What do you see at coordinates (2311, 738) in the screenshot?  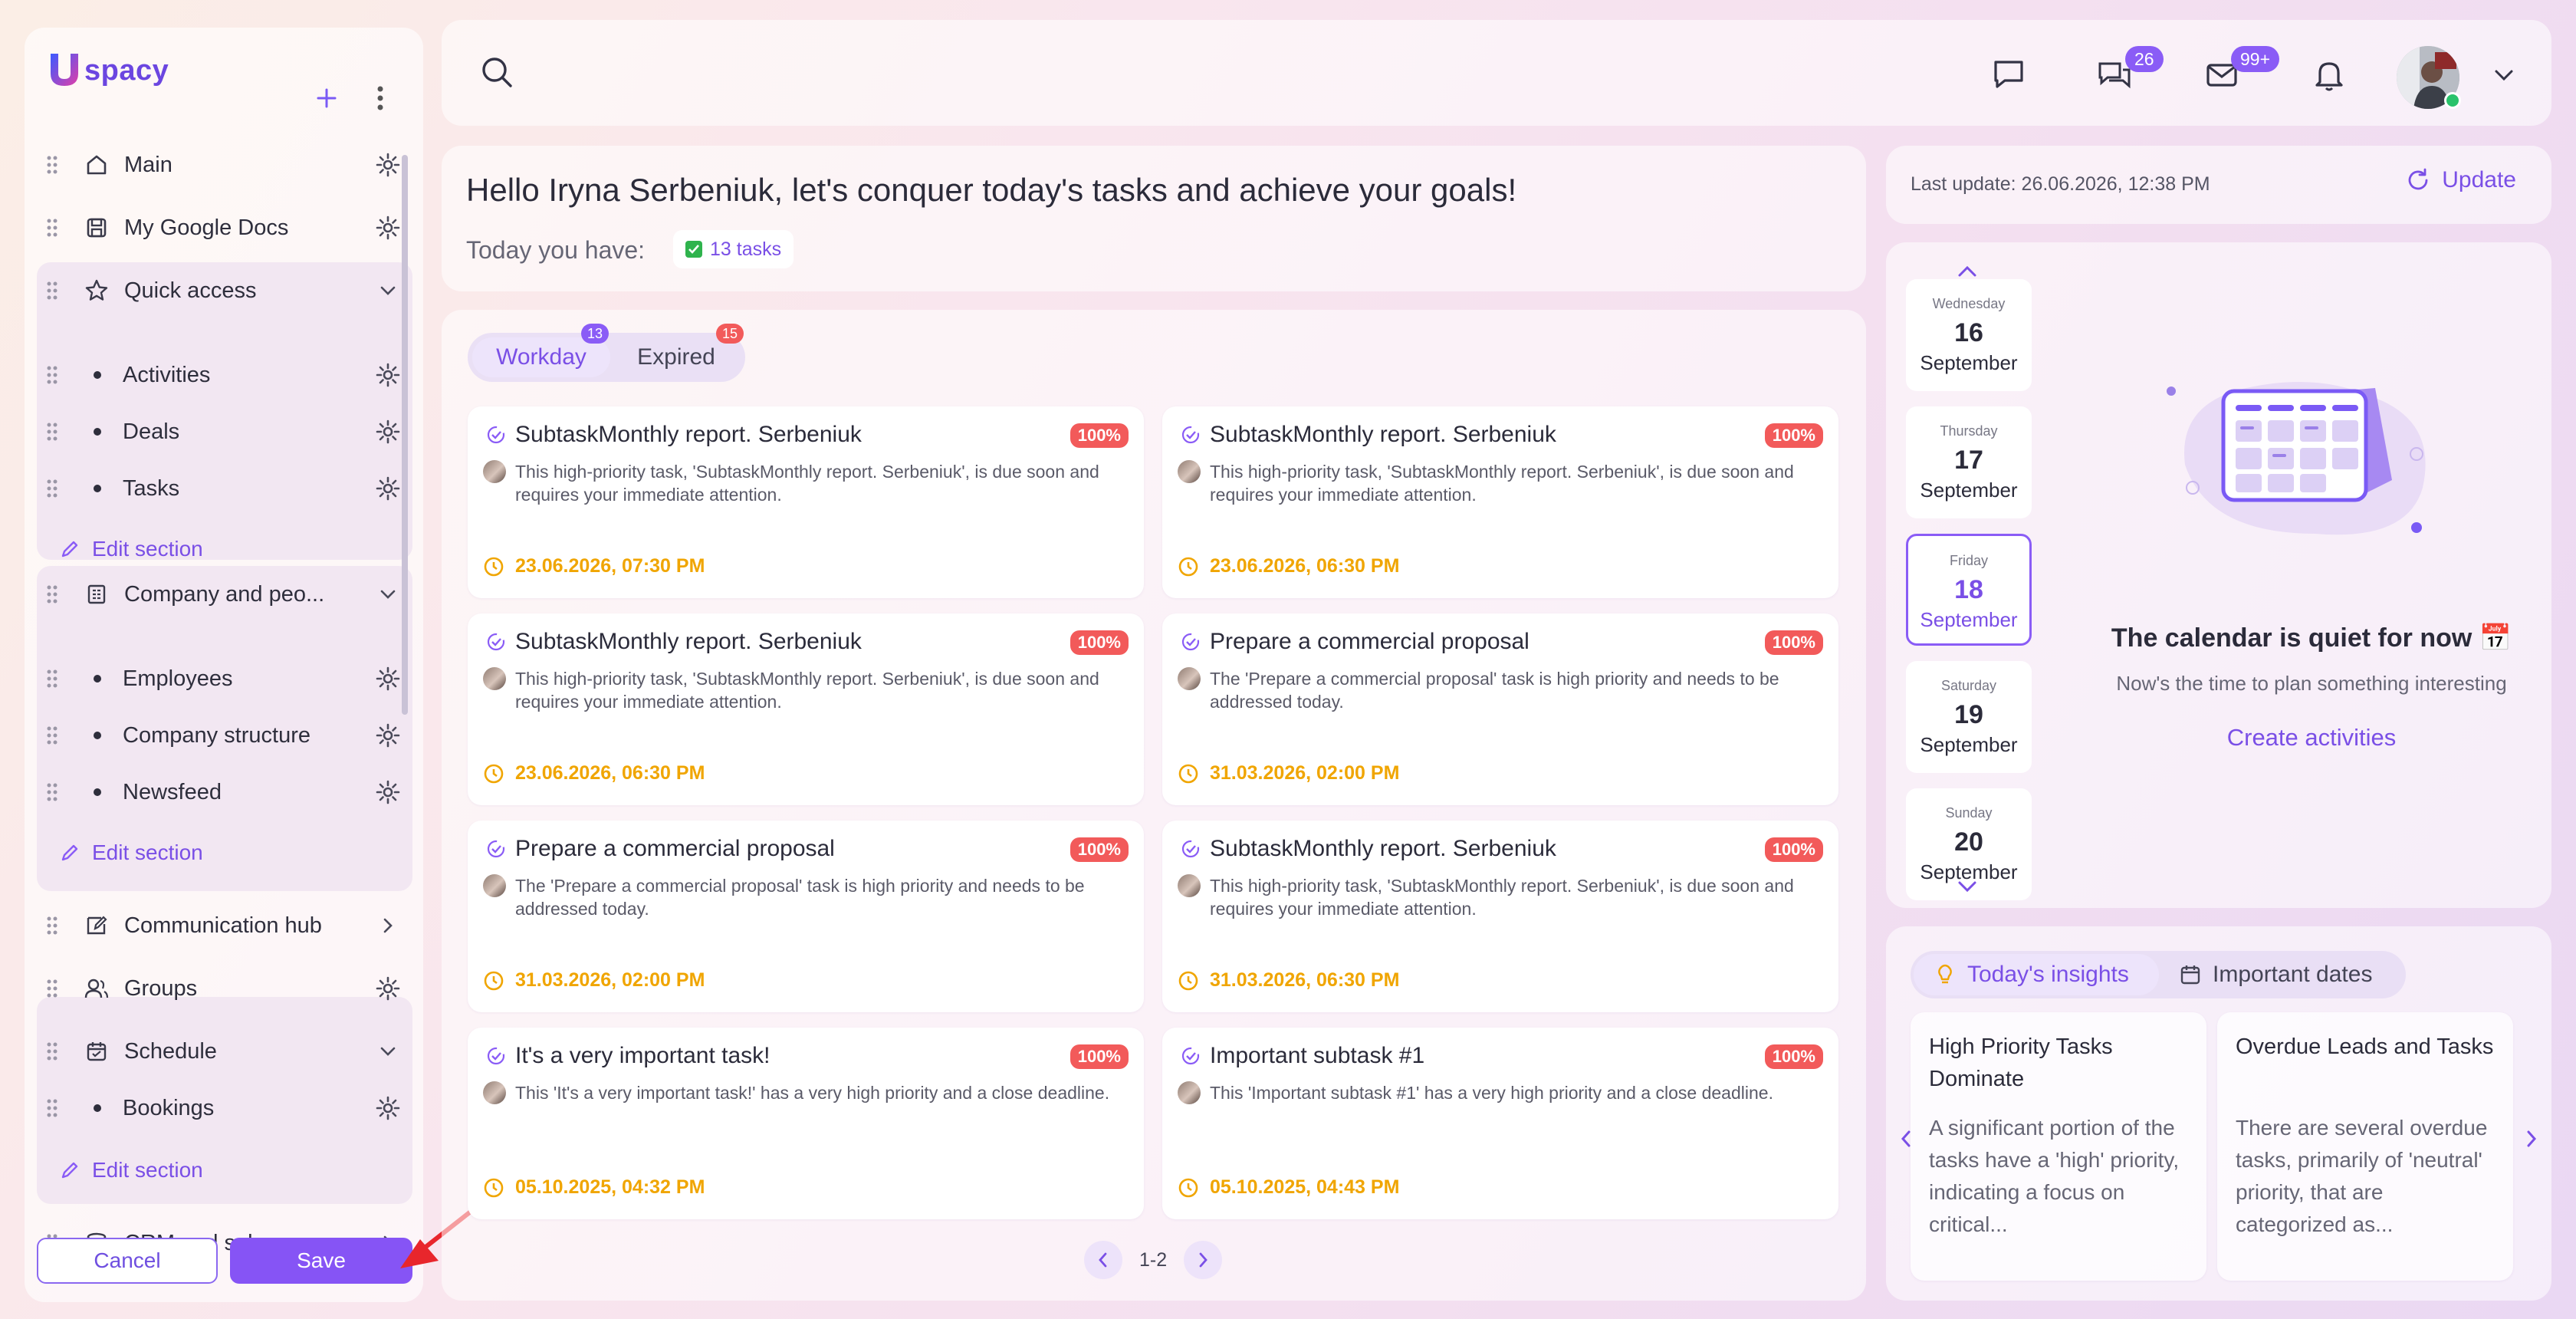 I see `create-activities-link: Create activities` at bounding box center [2311, 738].